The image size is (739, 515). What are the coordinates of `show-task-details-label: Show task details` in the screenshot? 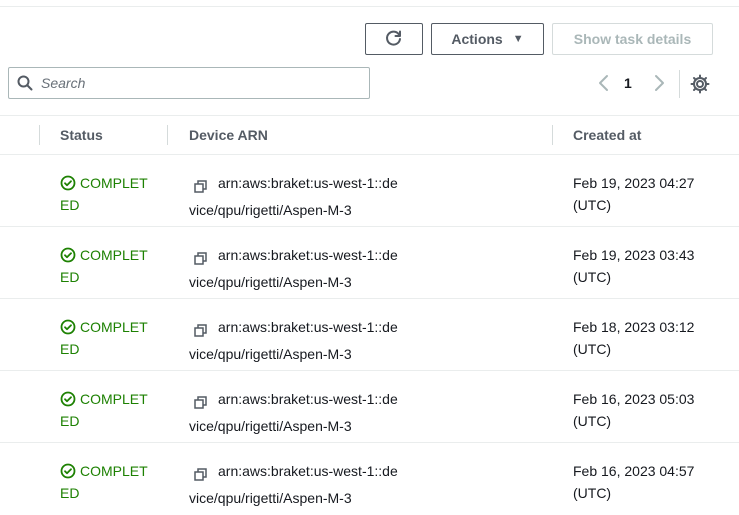 It's located at (632, 39).